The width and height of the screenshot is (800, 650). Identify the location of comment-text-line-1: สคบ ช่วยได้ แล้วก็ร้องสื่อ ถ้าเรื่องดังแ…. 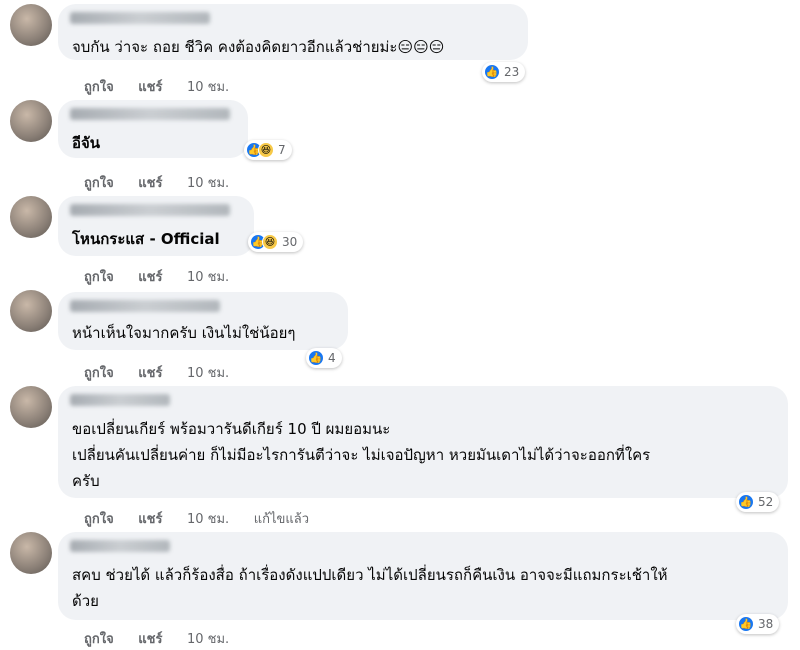
(370, 575).